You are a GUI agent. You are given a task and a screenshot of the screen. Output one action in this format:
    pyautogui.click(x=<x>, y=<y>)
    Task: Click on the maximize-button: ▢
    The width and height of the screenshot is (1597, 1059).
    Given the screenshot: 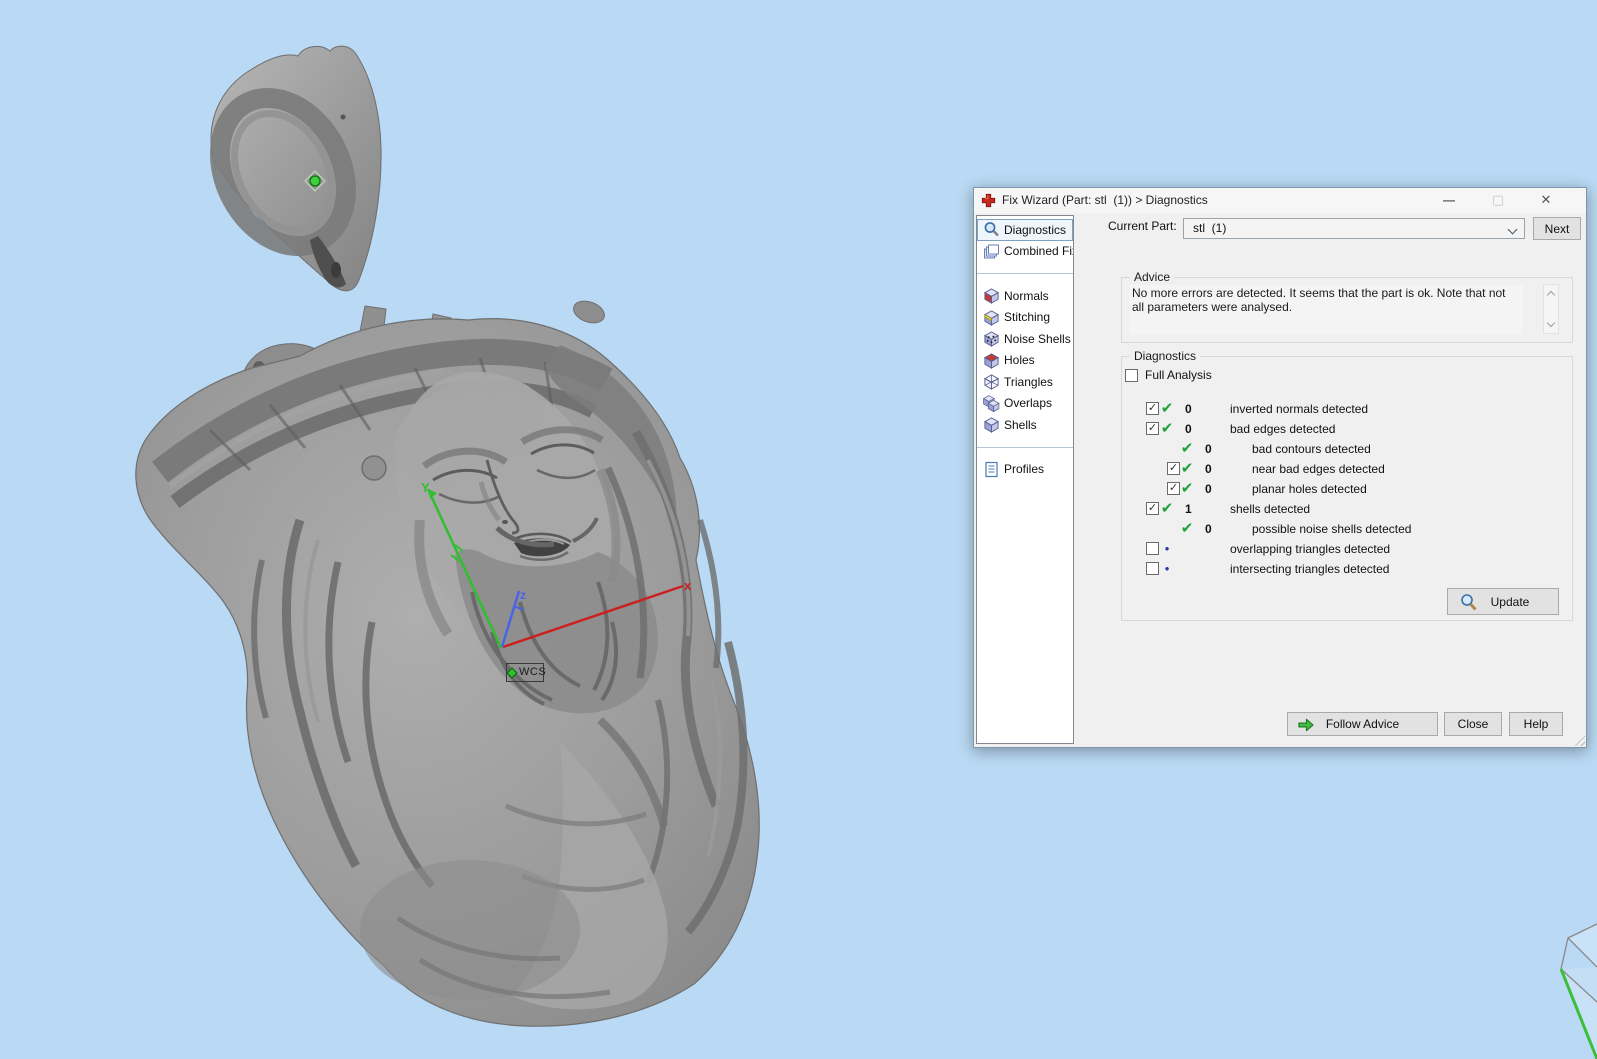 What is the action you would take?
    pyautogui.click(x=1498, y=200)
    